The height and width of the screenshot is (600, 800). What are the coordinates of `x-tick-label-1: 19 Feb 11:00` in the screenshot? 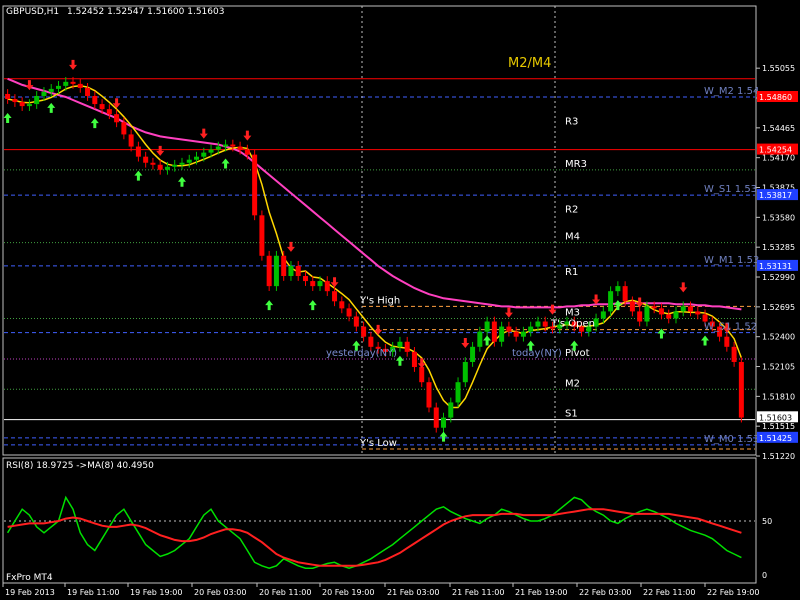 It's located at (93, 592).